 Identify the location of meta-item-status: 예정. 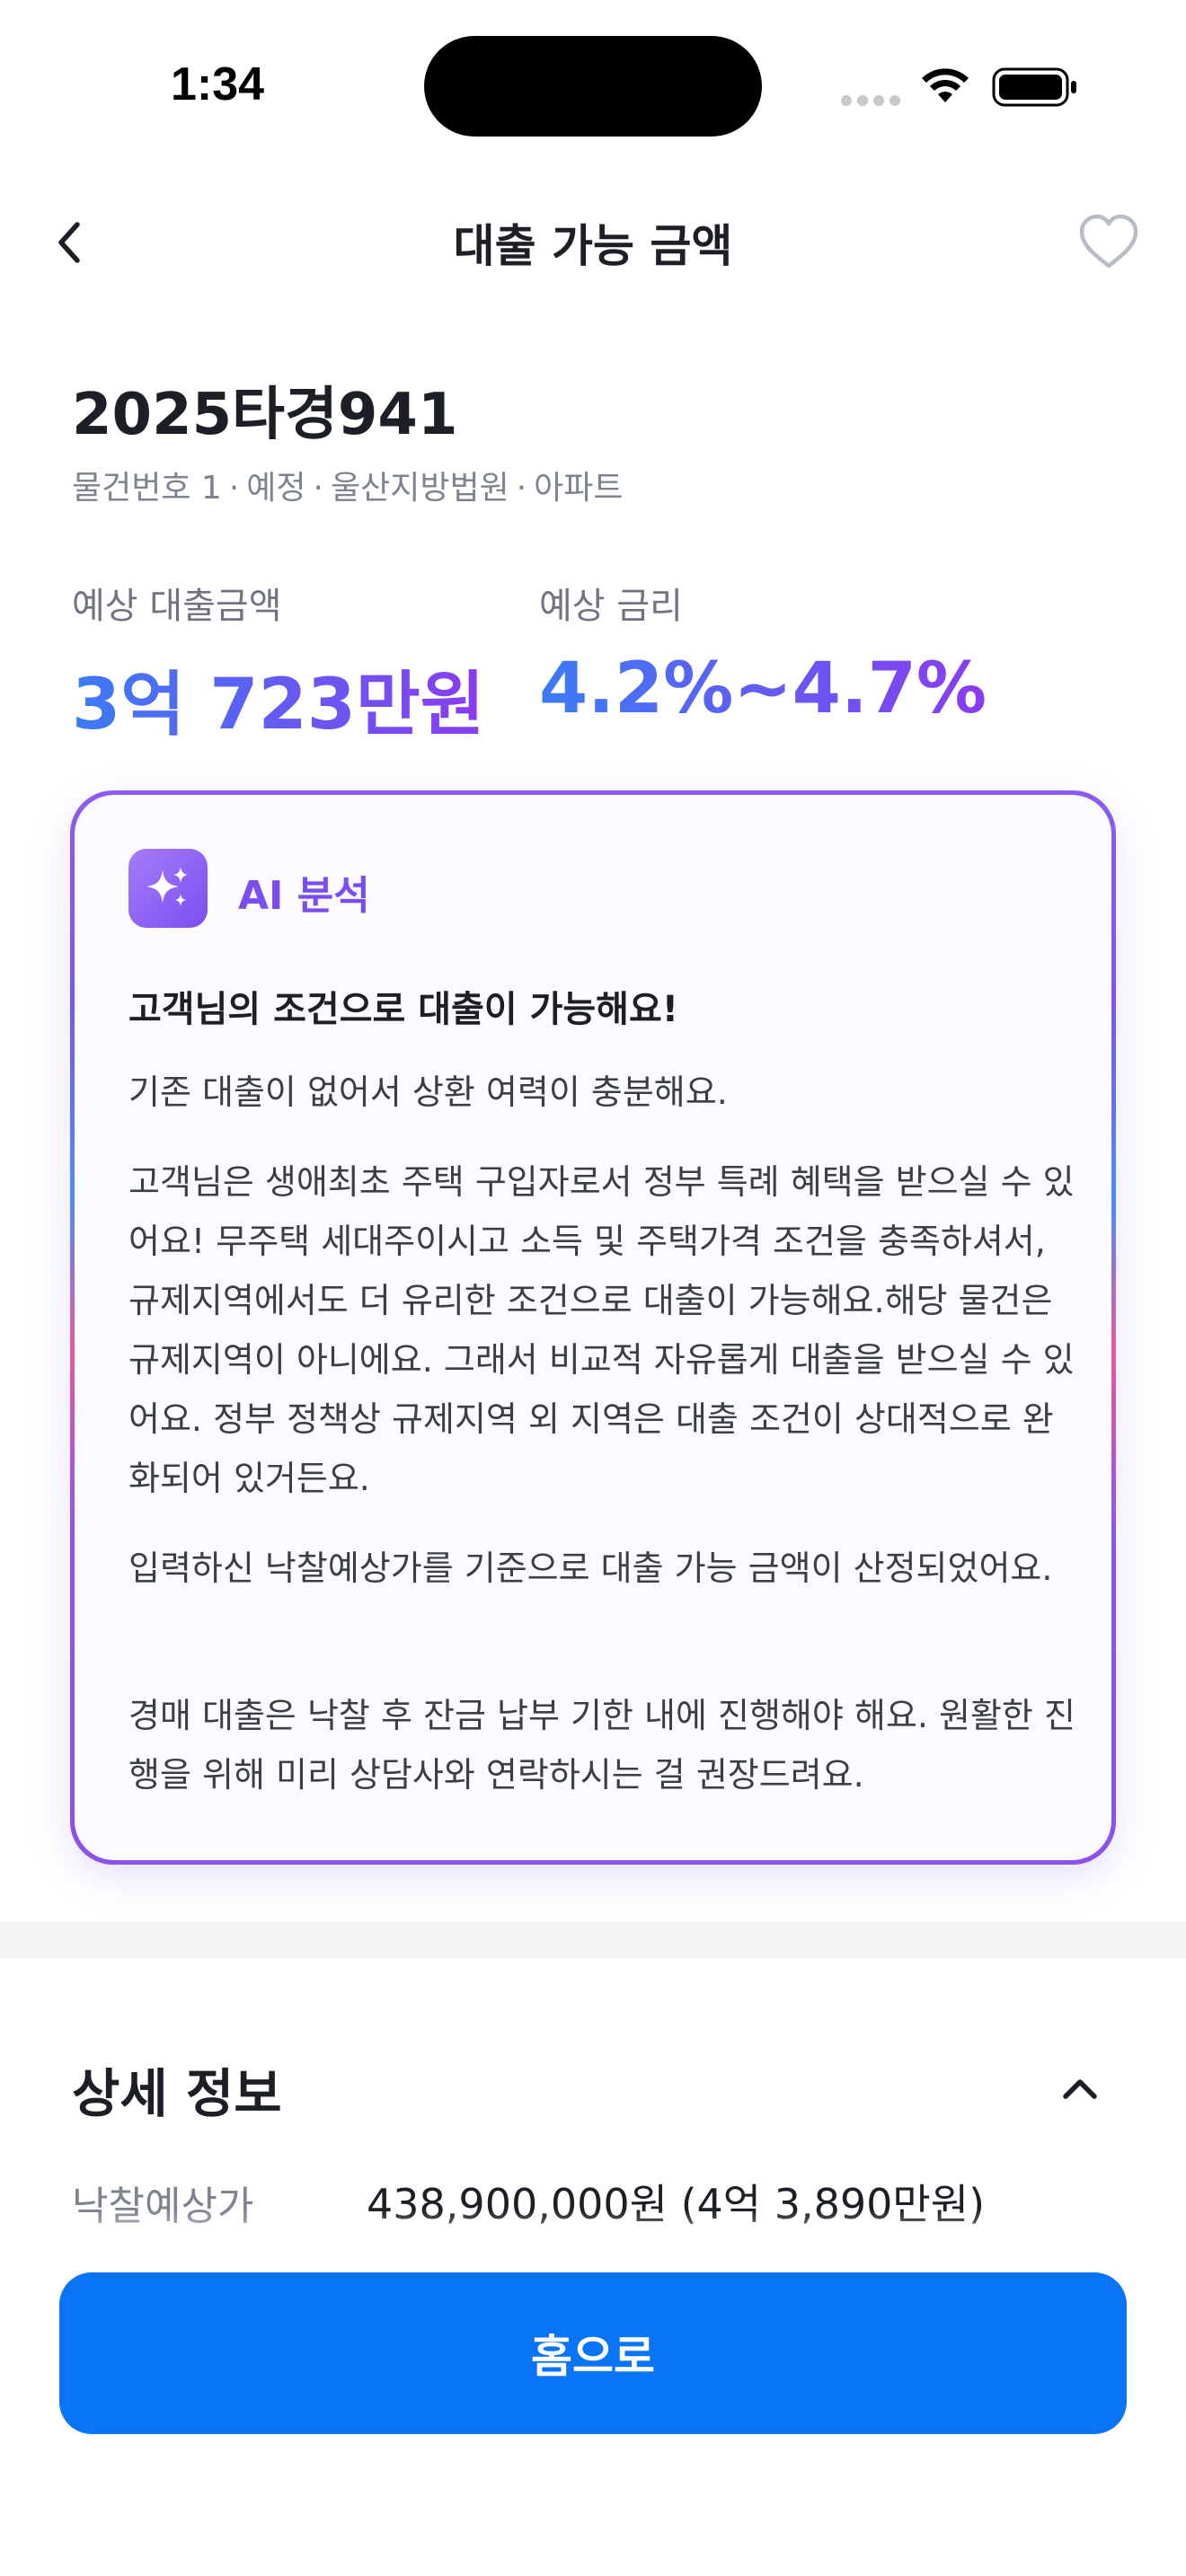
(276, 488).